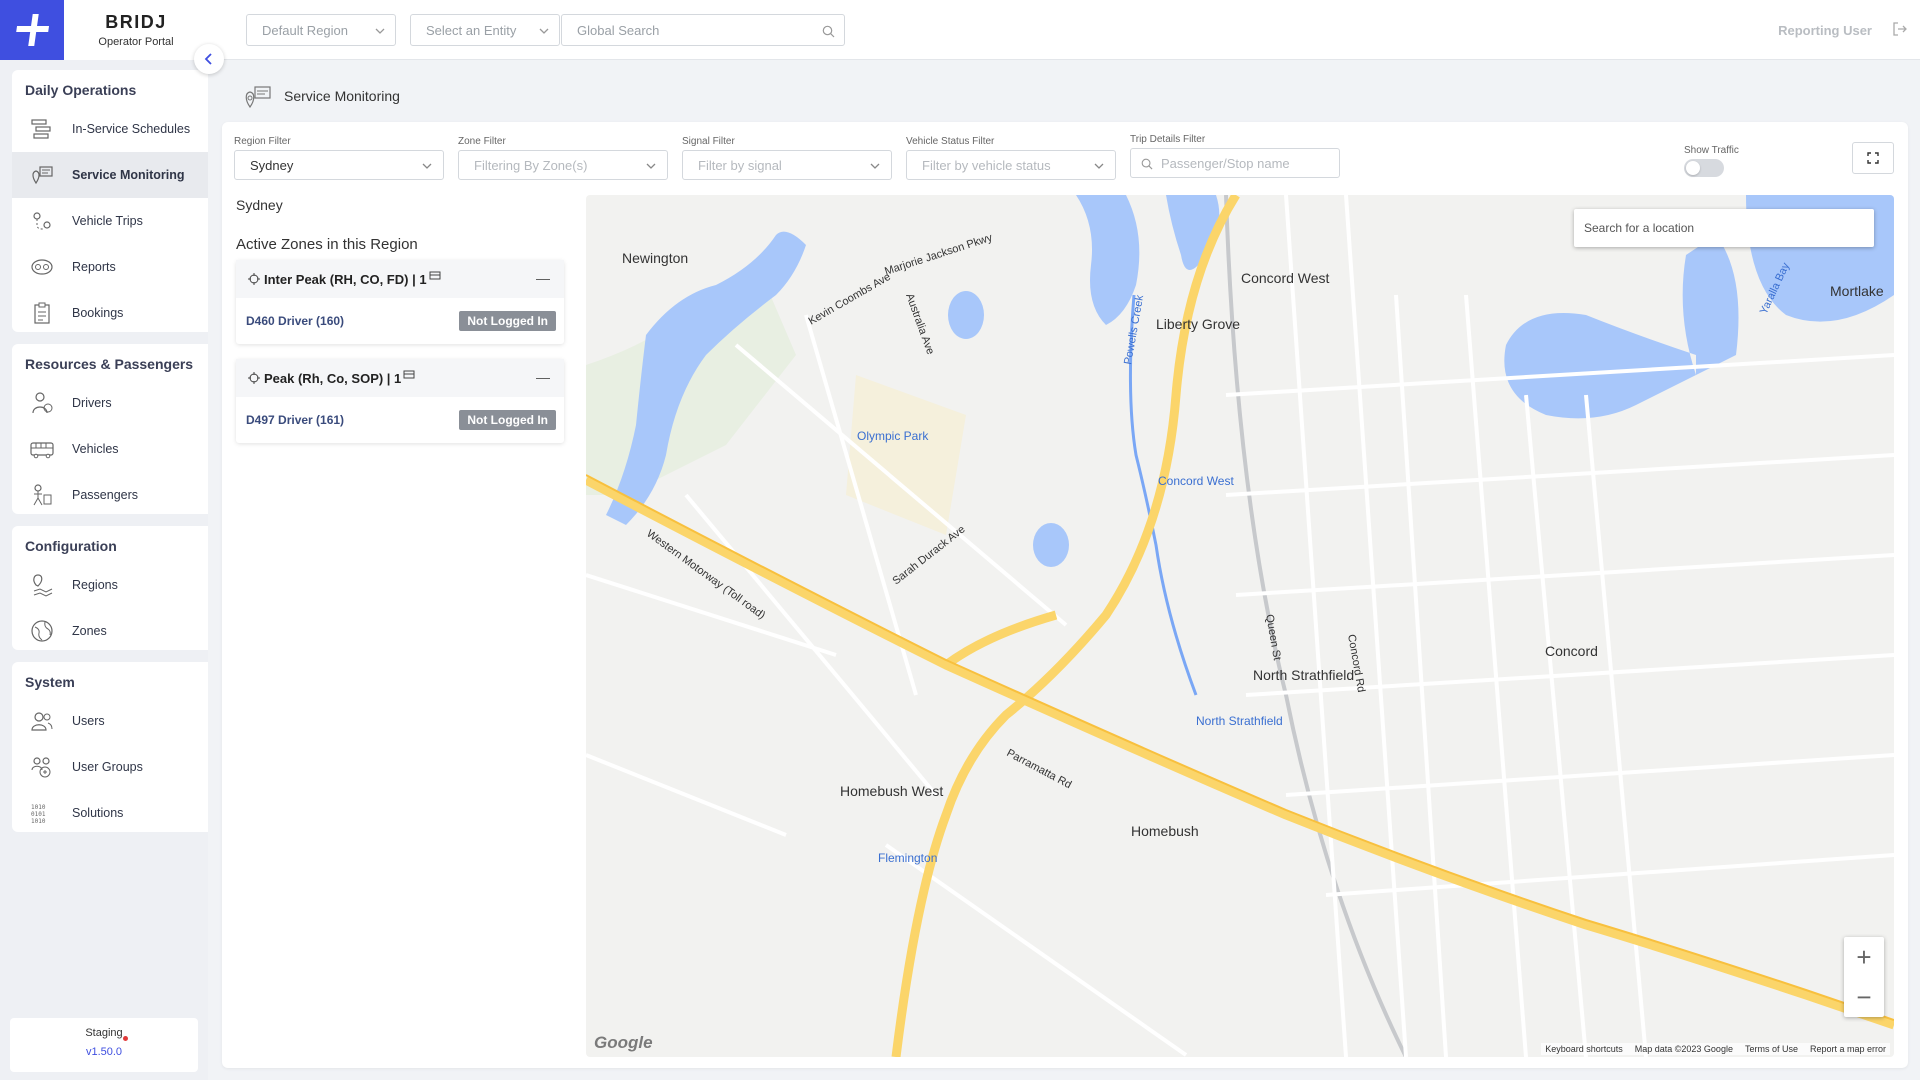 The width and height of the screenshot is (1920, 1080). Describe the element at coordinates (1011, 165) in the screenshot. I see `vehicle-status-filter-select: Filter by vehicle status` at that location.